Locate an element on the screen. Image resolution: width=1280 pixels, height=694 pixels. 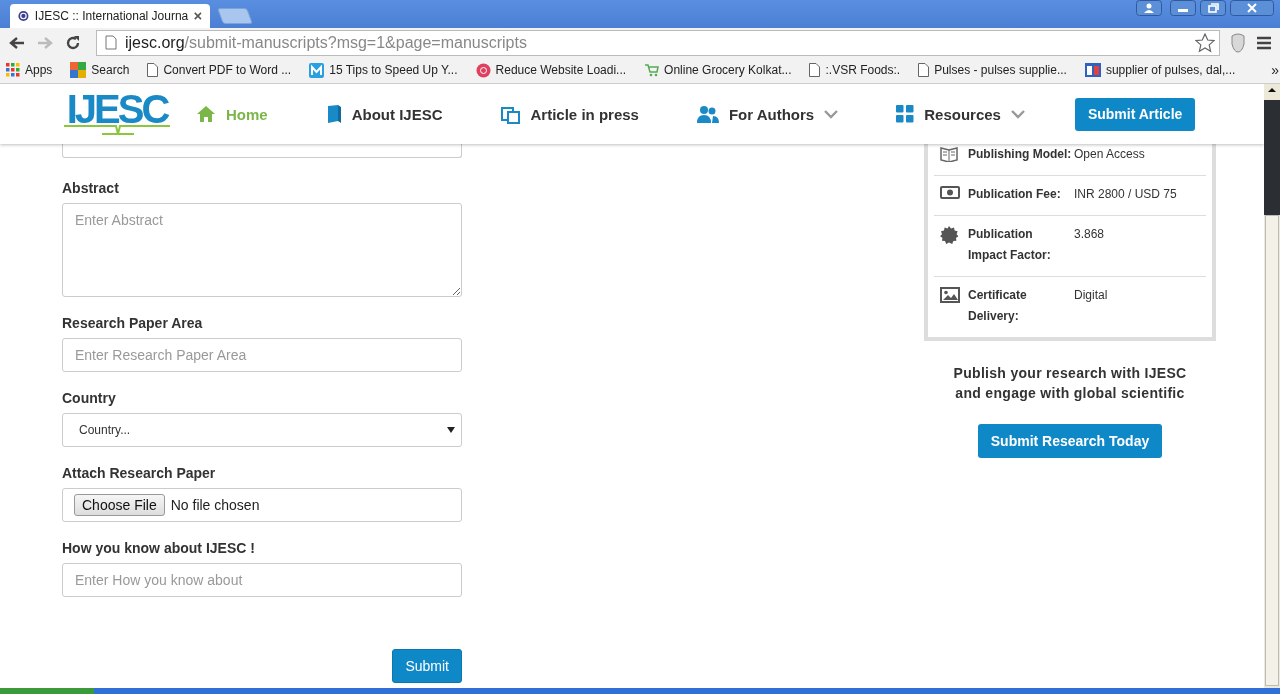
circle-logo-icon is located at coordinates (483, 70).